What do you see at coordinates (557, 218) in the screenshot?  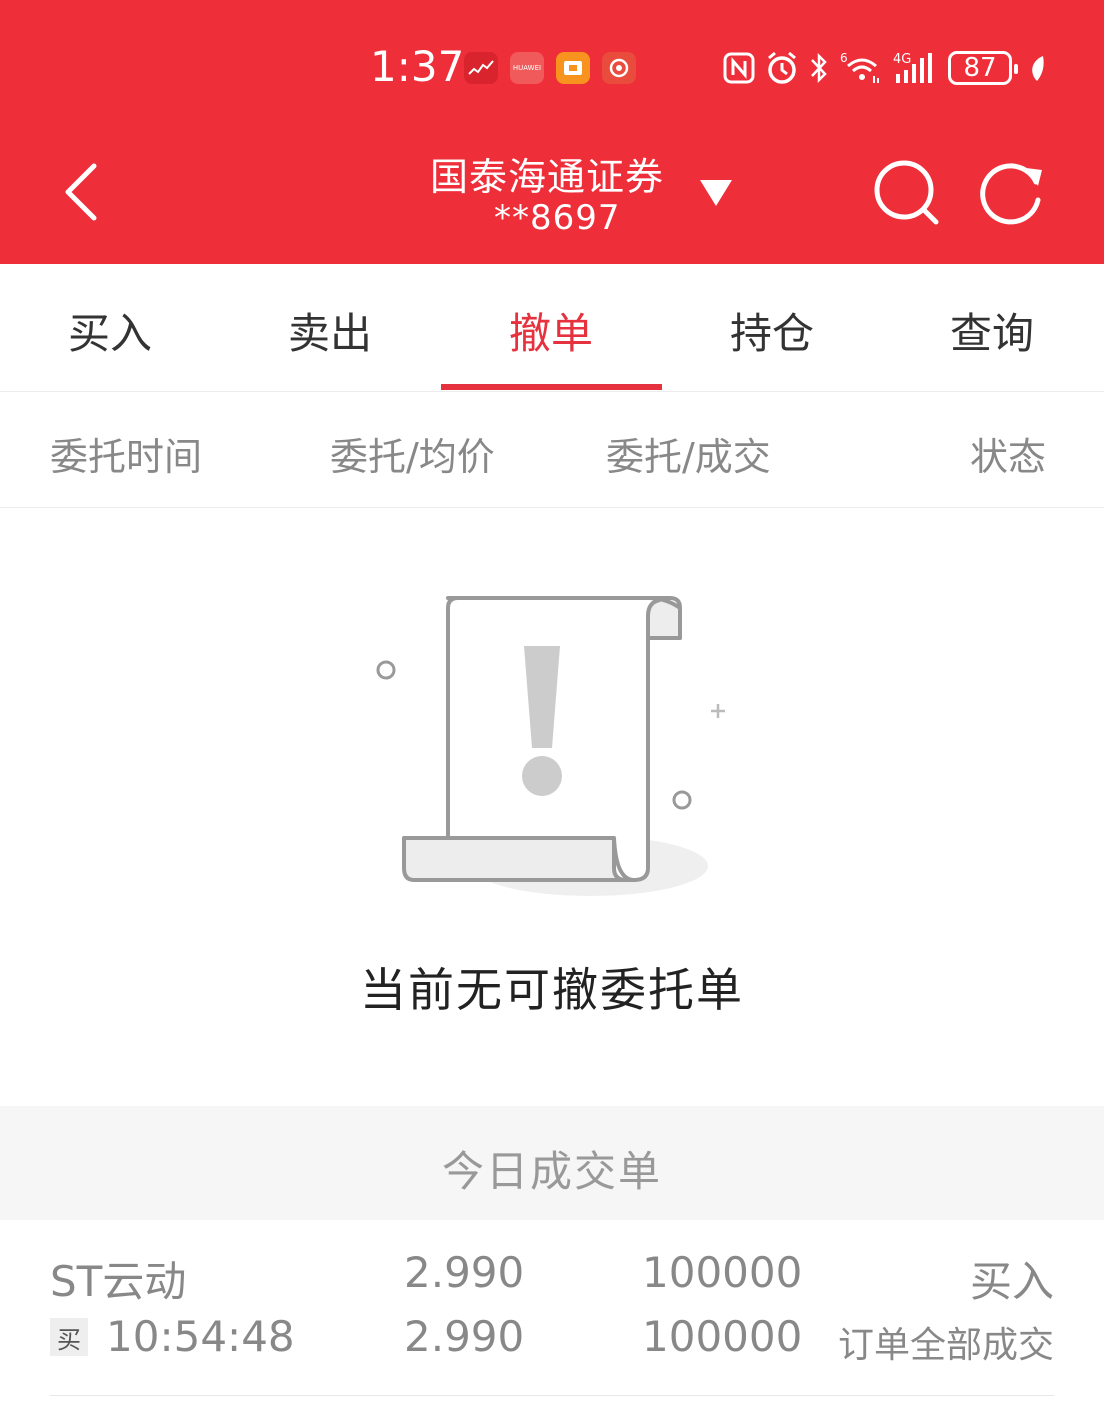 I see `account-number: **8697` at bounding box center [557, 218].